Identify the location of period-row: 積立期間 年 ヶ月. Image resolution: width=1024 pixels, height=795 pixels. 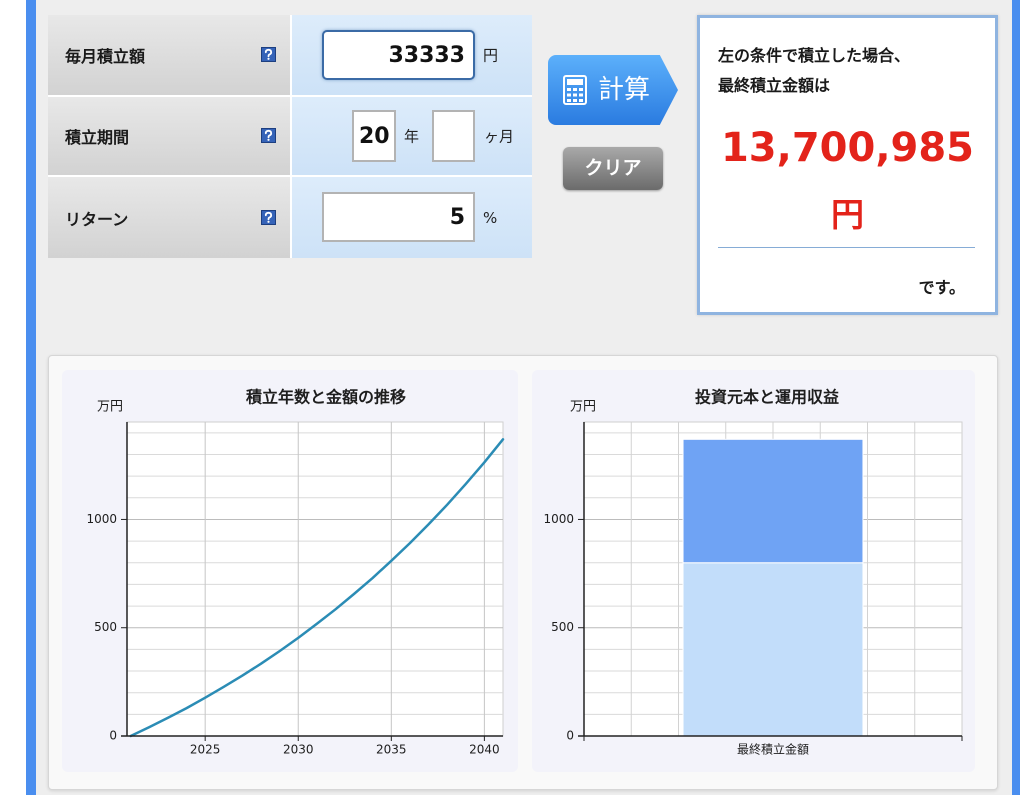
(290, 136).